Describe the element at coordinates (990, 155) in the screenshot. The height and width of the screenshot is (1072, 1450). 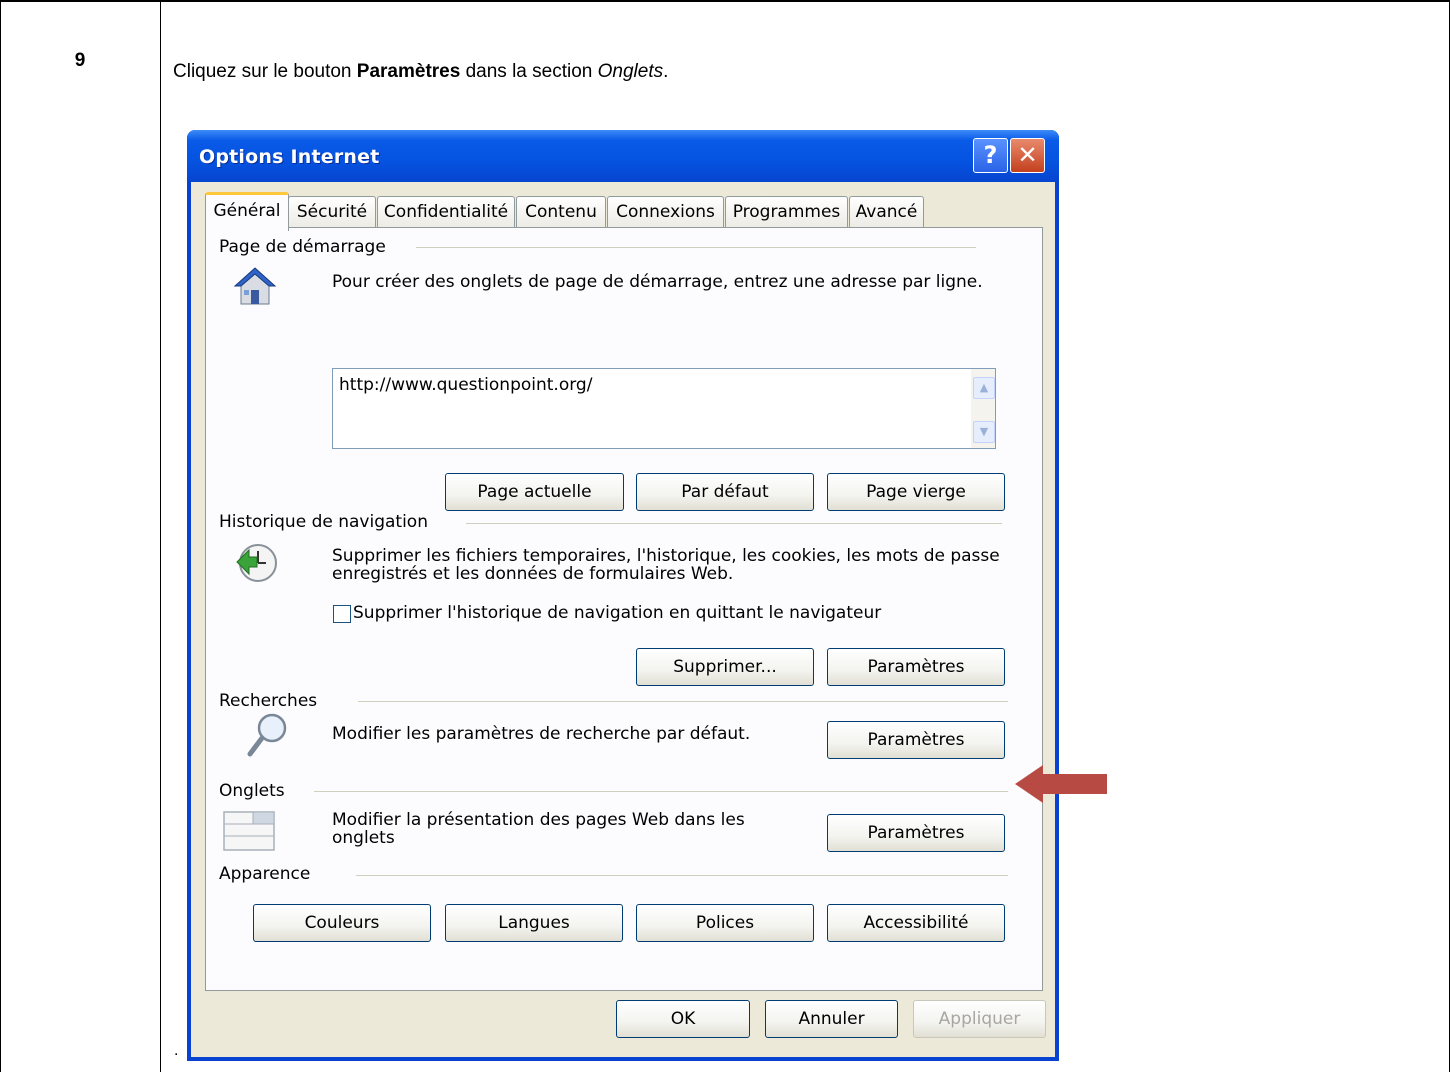
I see `help-button: ?` at that location.